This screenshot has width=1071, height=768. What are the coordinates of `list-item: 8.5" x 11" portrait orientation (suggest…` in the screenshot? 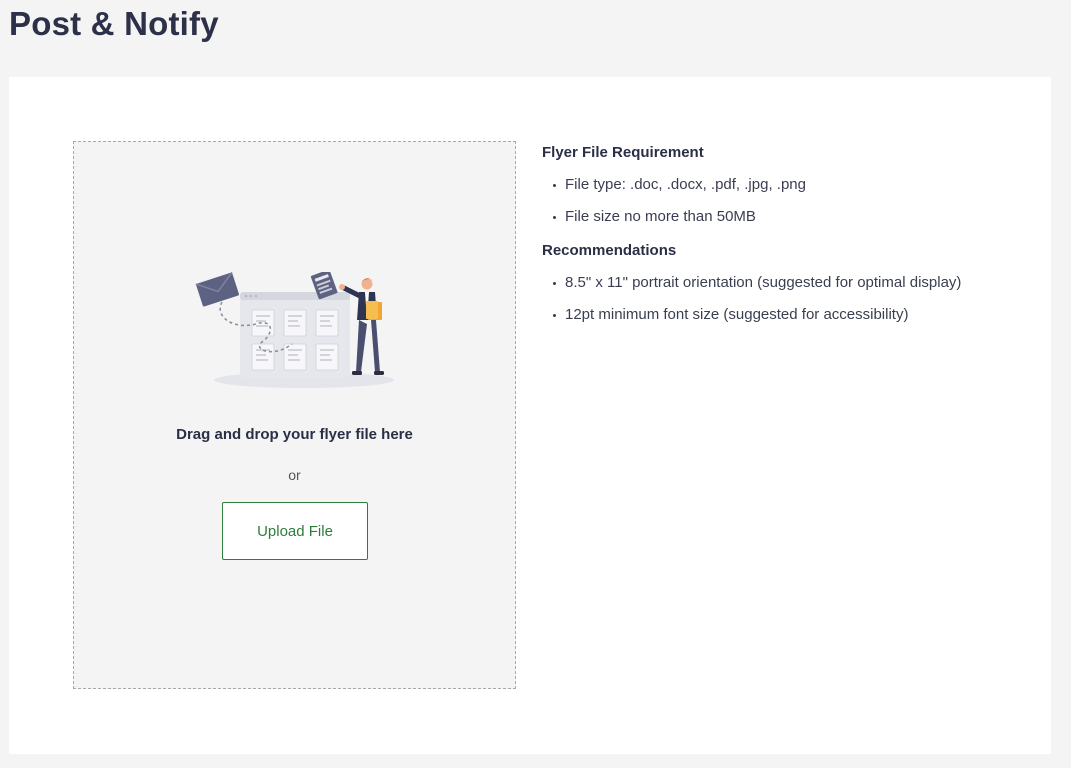 It's located at (782, 283).